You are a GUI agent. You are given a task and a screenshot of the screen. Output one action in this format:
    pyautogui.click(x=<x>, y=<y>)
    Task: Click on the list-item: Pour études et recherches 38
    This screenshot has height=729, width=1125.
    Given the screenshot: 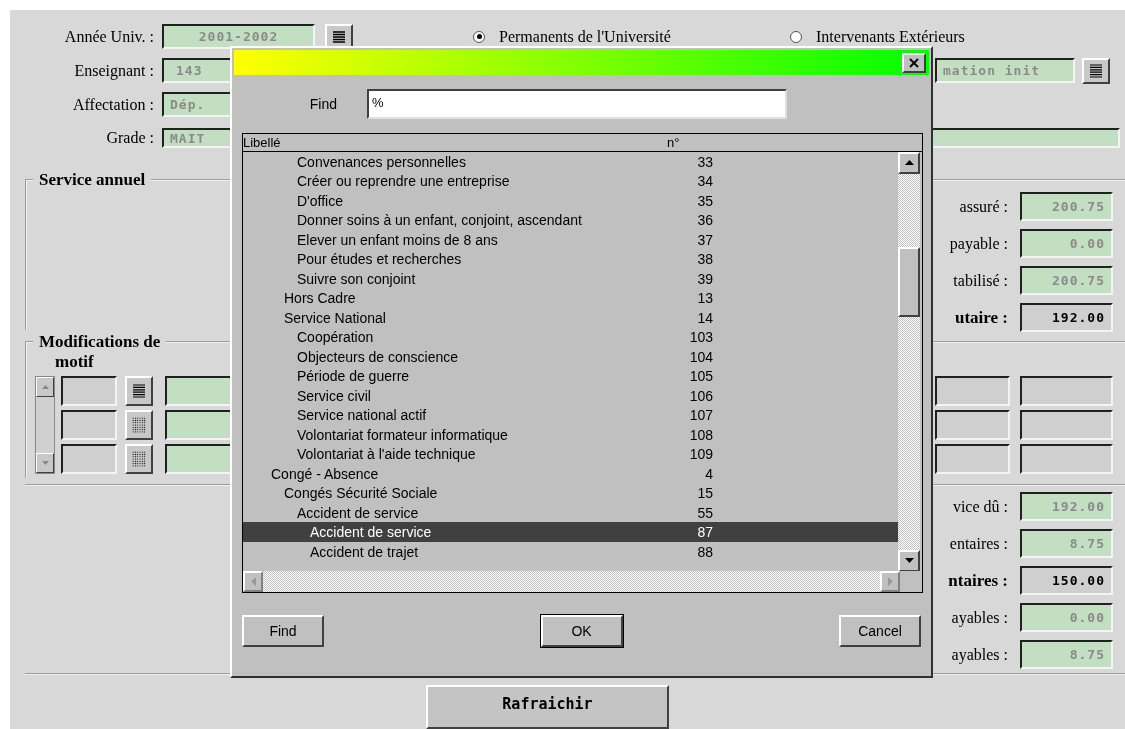 What is the action you would take?
    pyautogui.click(x=570, y=259)
    